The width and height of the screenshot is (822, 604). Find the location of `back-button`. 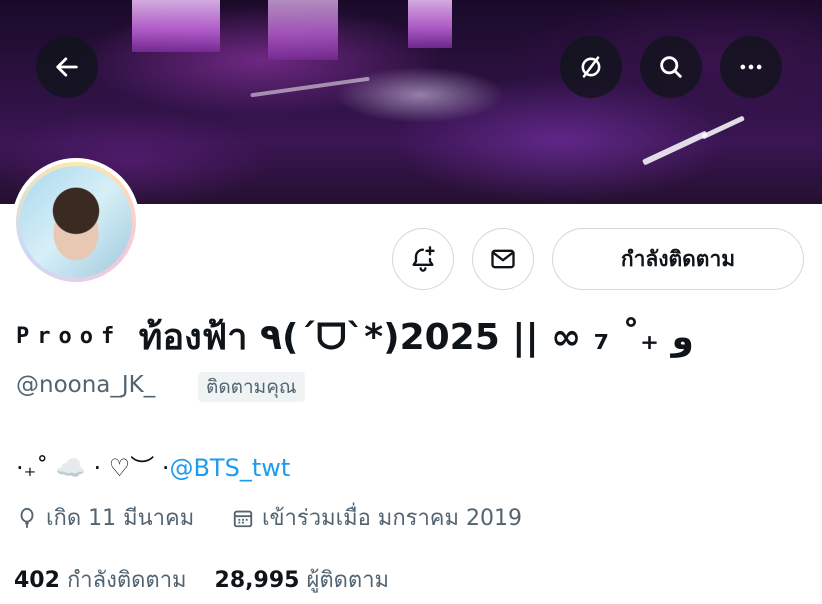

back-button is located at coordinates (67, 67).